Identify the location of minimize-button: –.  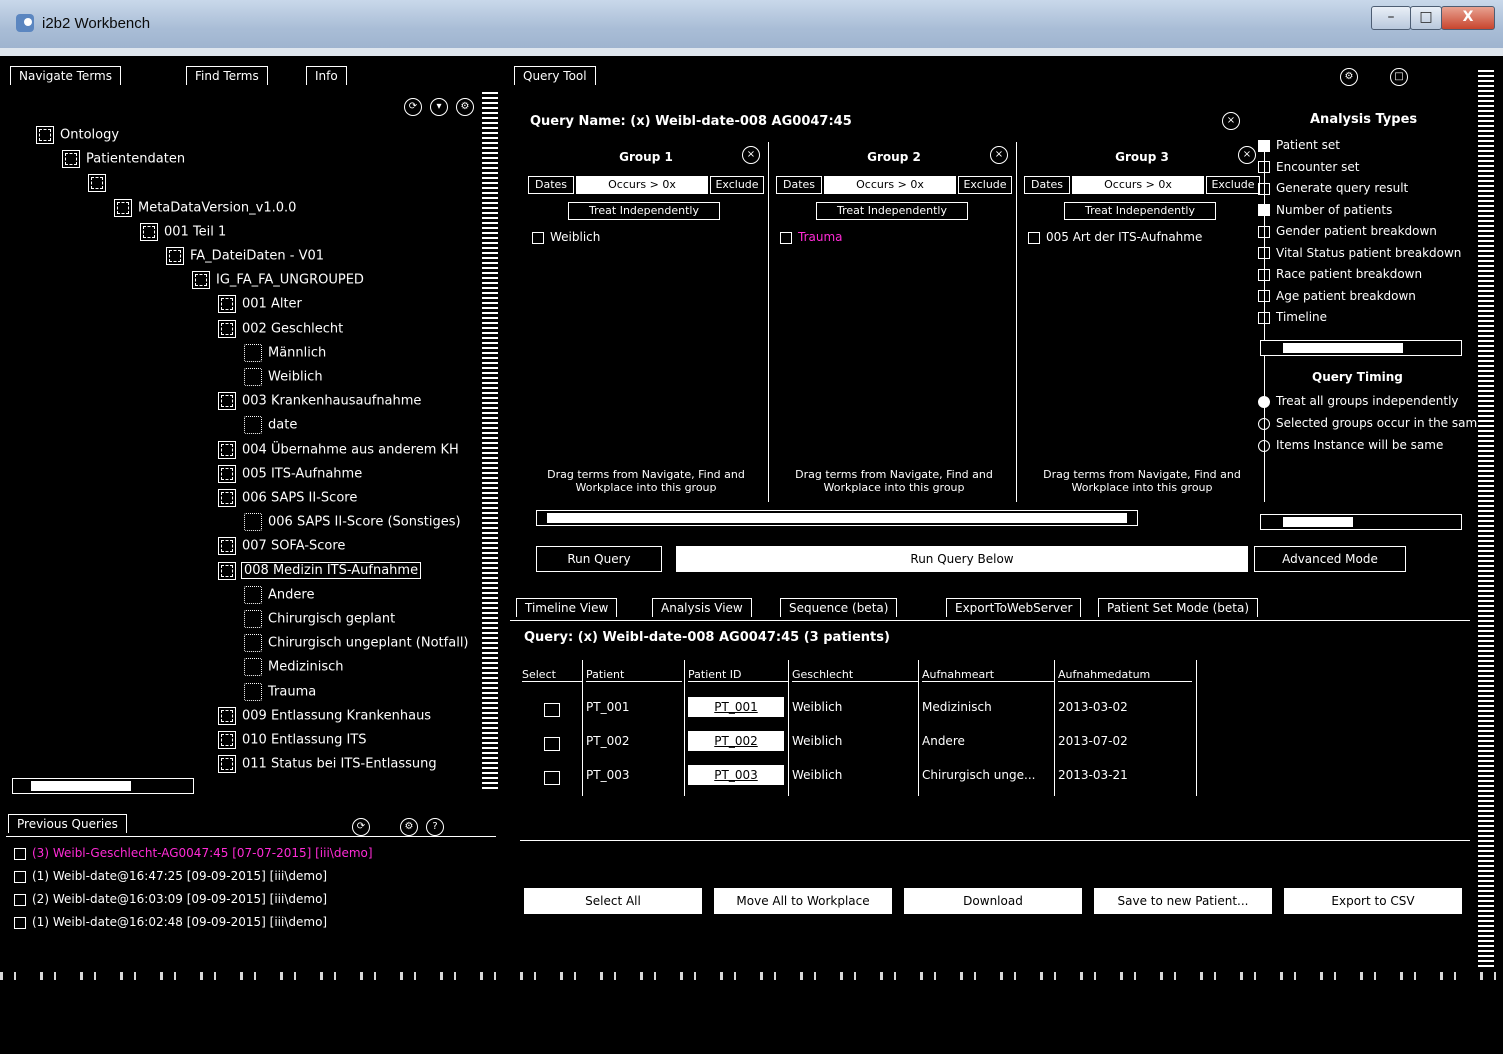
(1391, 18).